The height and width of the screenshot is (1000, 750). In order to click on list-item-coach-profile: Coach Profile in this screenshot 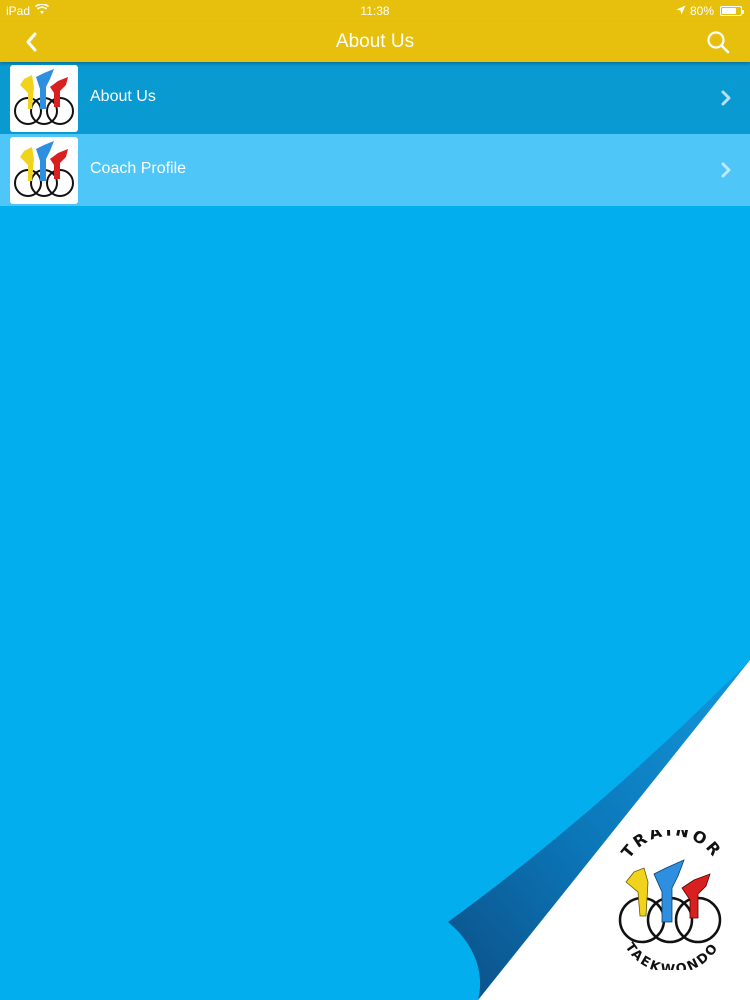, I will do `click(375, 170)`.